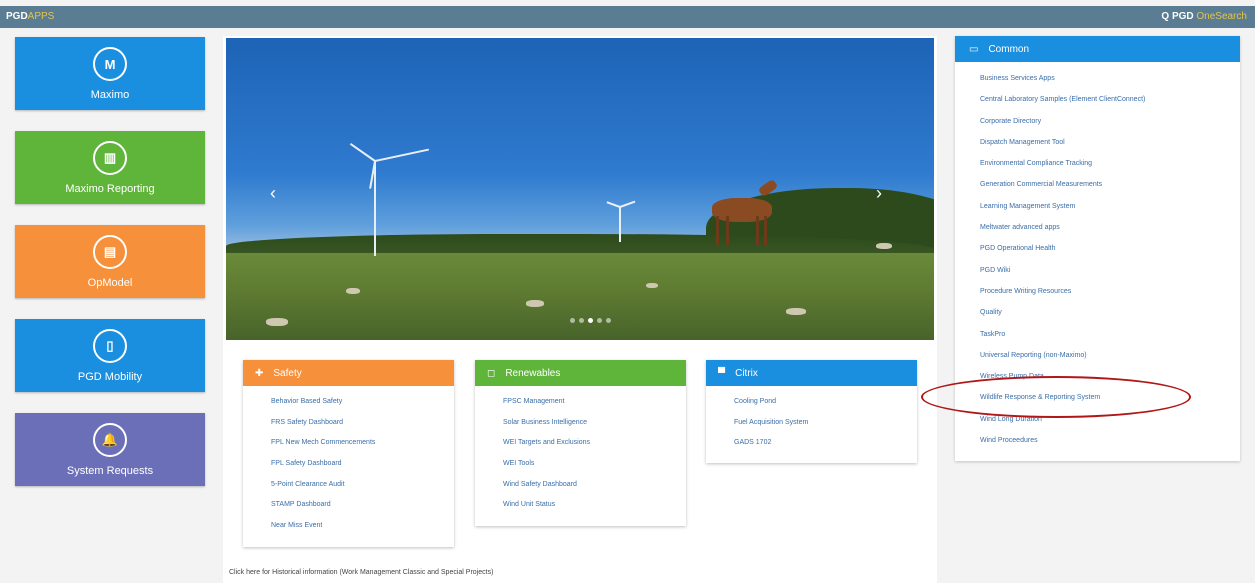  What do you see at coordinates (110, 440) in the screenshot?
I see `bell-icon: 🔔` at bounding box center [110, 440].